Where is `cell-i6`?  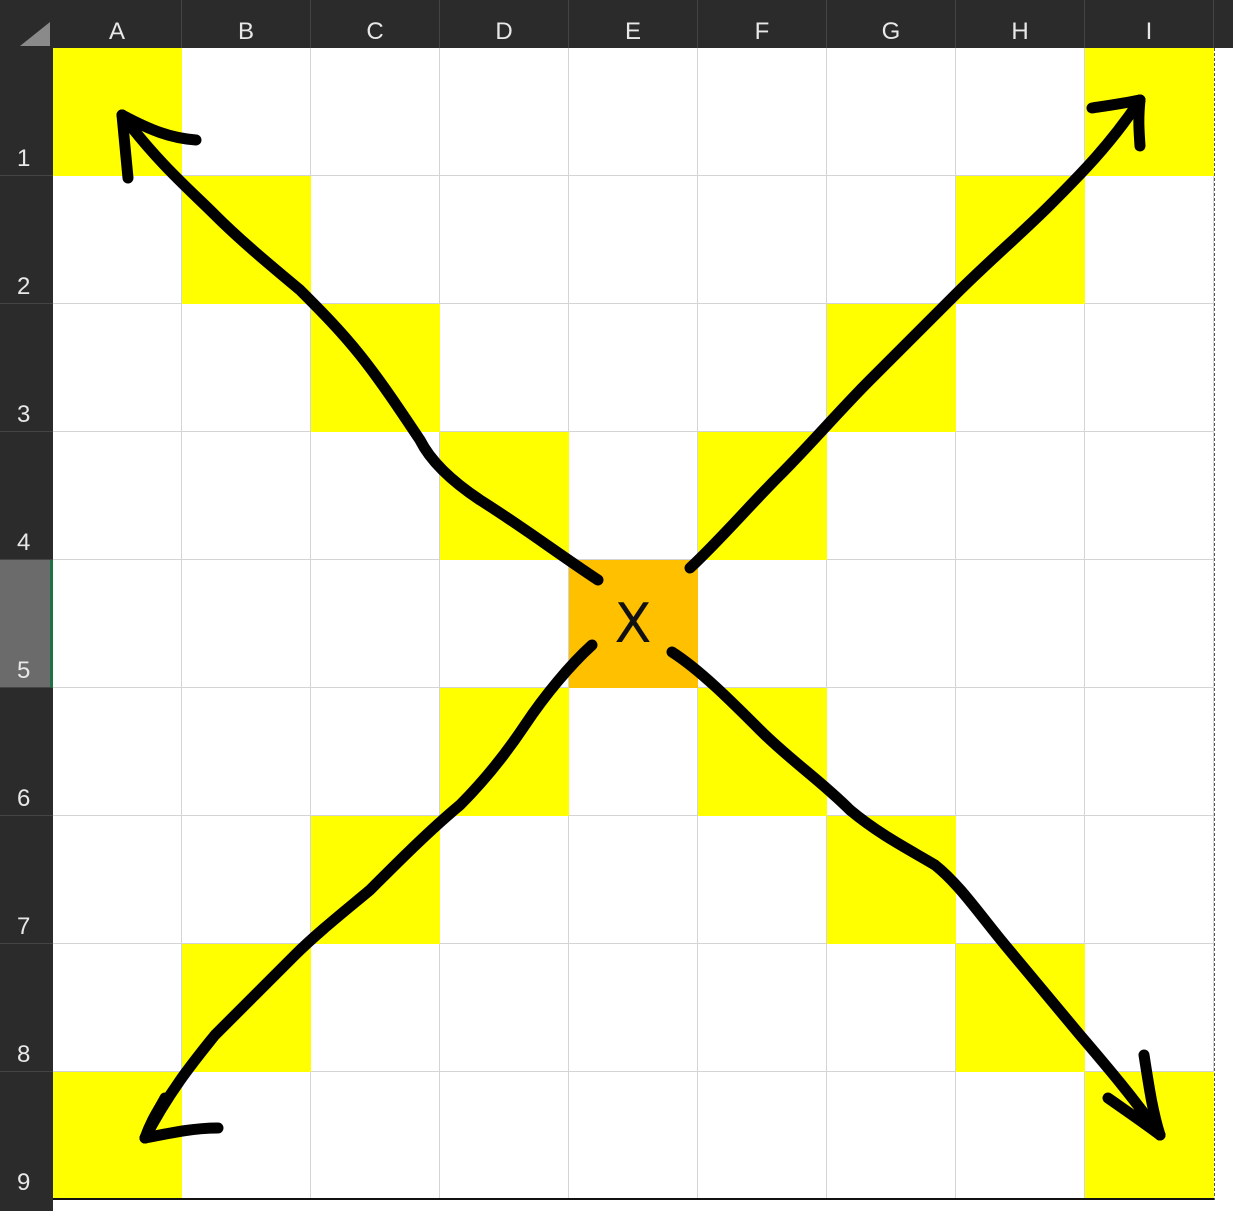
cell-i6 is located at coordinates (1149, 752).